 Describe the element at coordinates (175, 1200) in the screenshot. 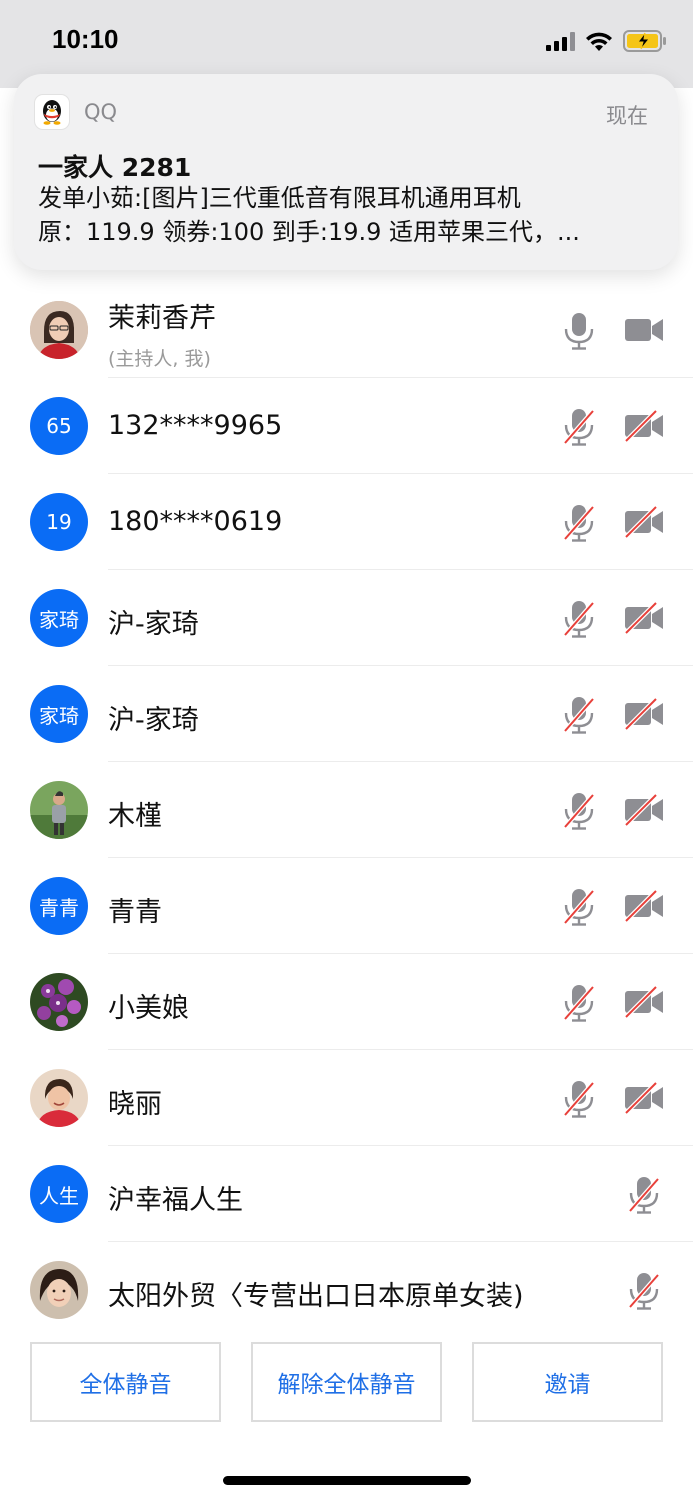

I see `participant-name: 沪幸福人生` at that location.